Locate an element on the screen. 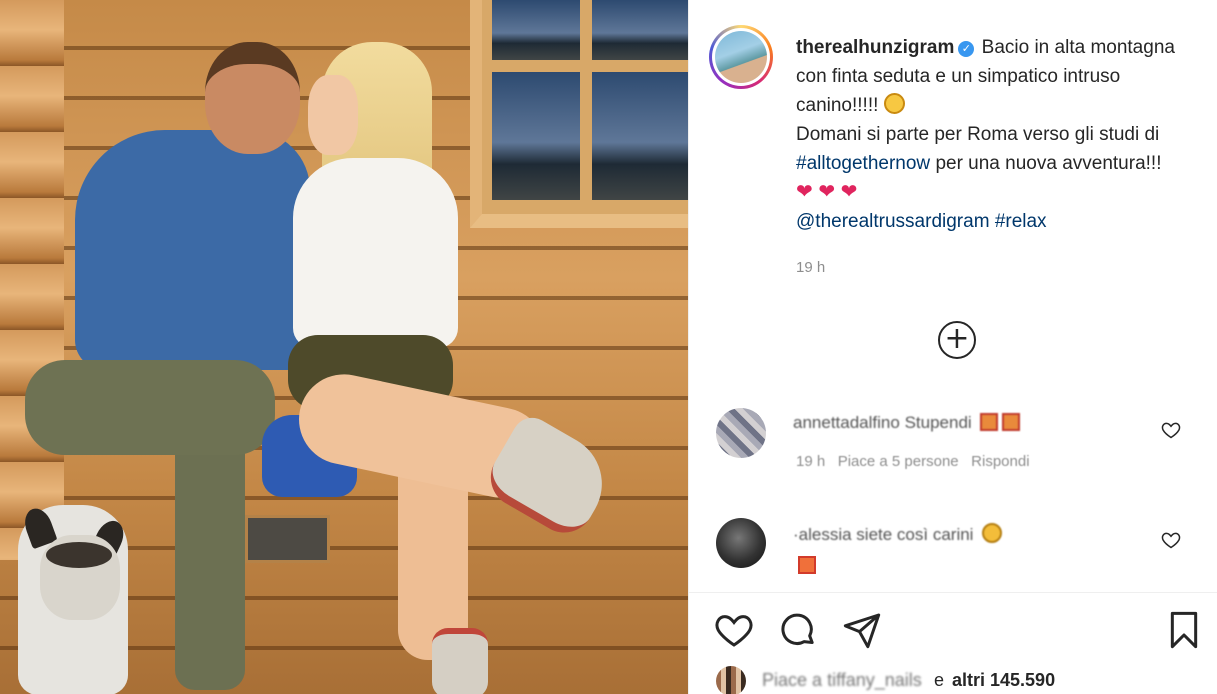  send-icon is located at coordinates (862, 630).